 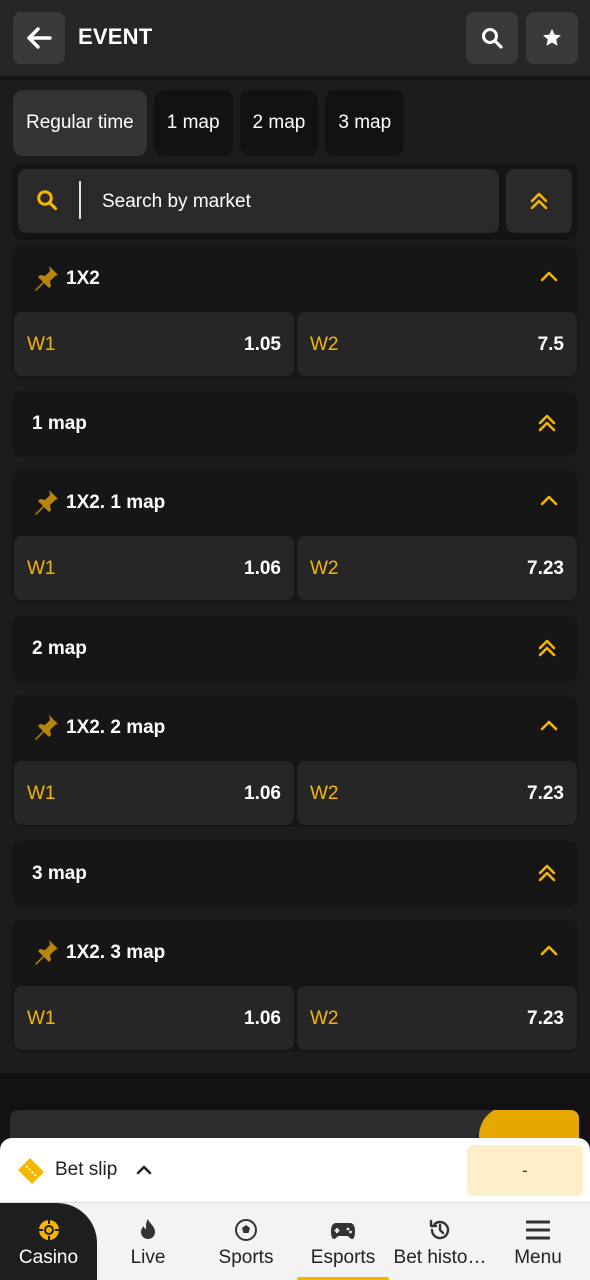 What do you see at coordinates (538, 1241) in the screenshot?
I see `nav-item-menu: Menu` at bounding box center [538, 1241].